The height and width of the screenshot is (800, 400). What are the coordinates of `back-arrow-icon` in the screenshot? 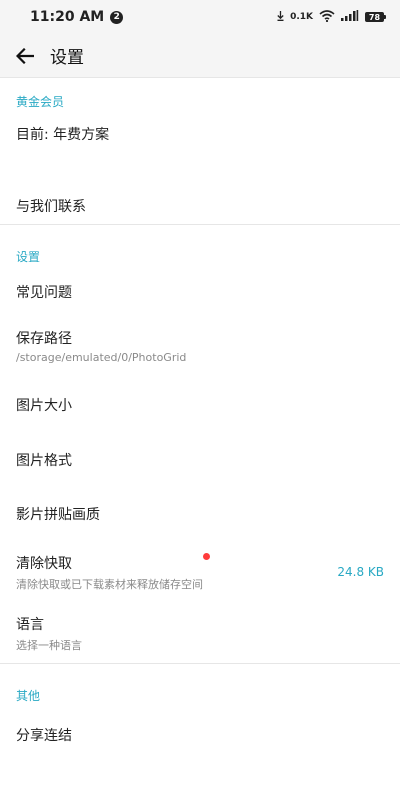 It's located at (25, 55).